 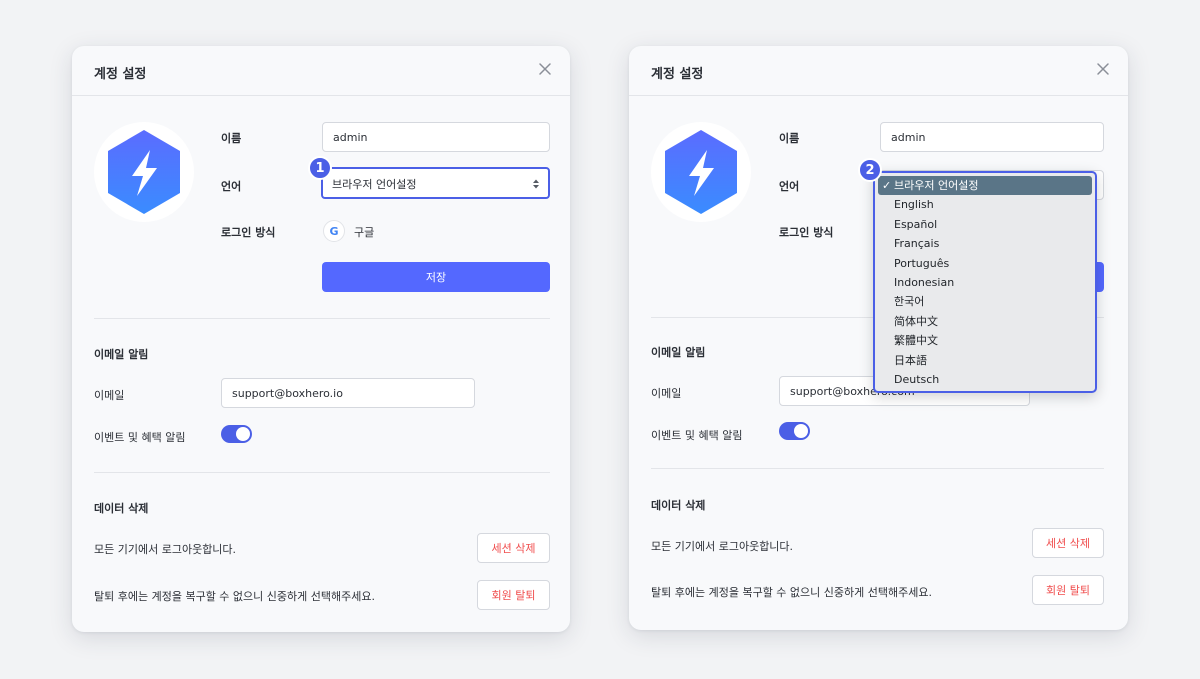 What do you see at coordinates (985, 204) in the screenshot?
I see `language-option: English` at bounding box center [985, 204].